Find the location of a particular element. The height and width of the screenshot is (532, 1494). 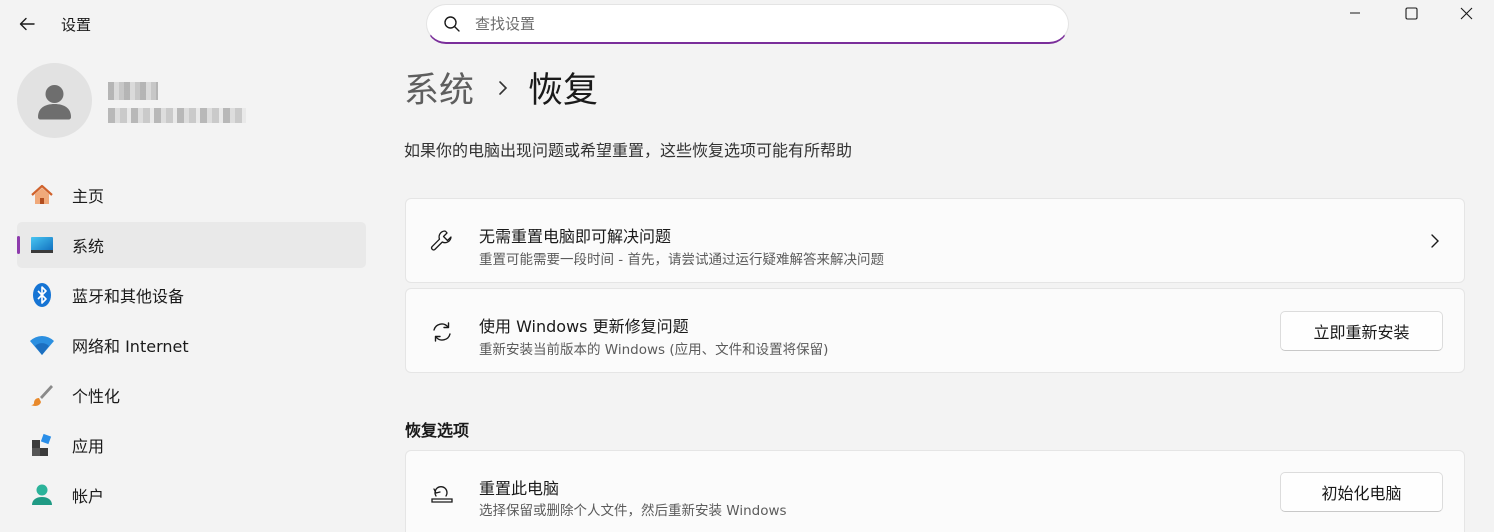

minimize-icon is located at coordinates (1355, 13).